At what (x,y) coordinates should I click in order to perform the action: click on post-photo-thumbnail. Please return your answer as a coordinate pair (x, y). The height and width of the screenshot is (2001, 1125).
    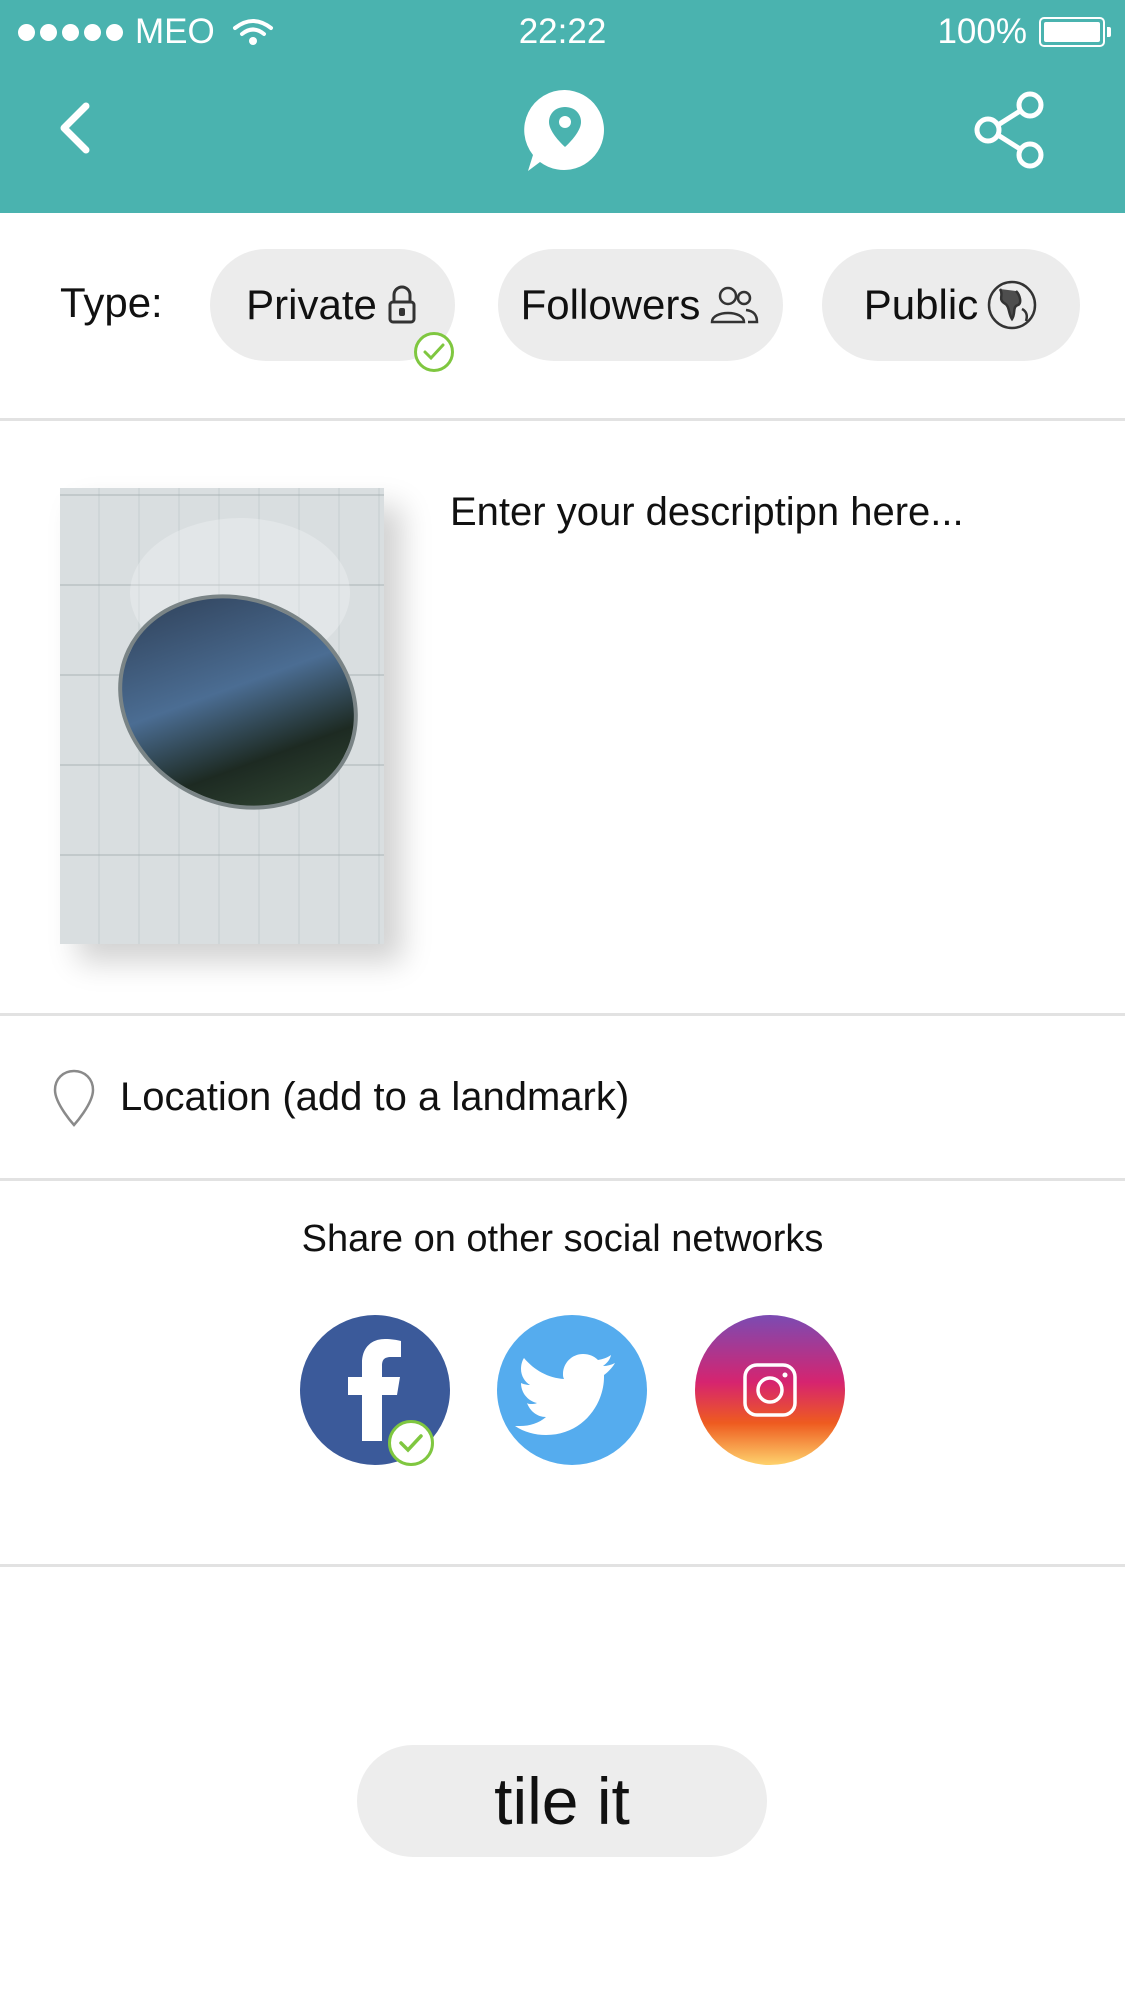
    Looking at the image, I should click on (222, 716).